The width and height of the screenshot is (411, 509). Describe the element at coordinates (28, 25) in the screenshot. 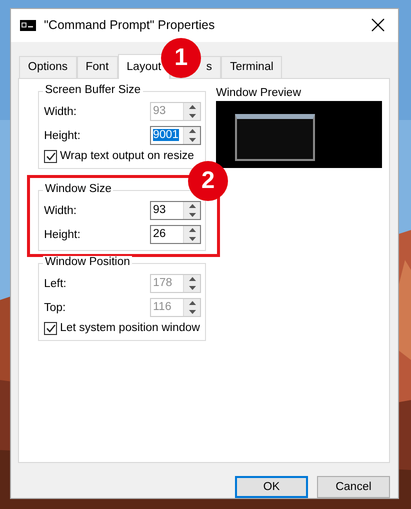

I see `console-icon` at that location.